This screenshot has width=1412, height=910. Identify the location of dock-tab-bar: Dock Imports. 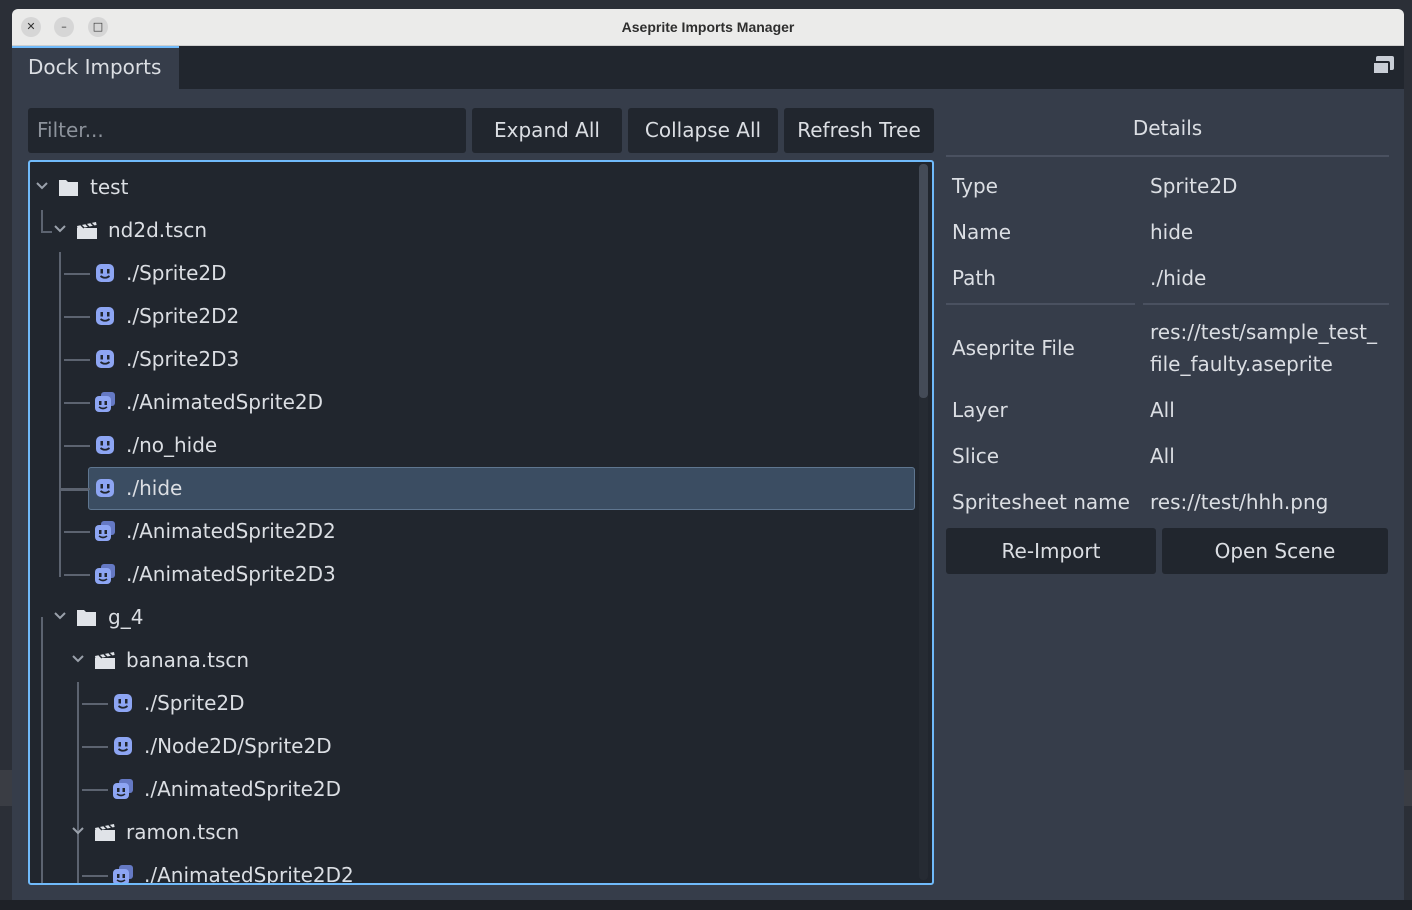
(708, 67).